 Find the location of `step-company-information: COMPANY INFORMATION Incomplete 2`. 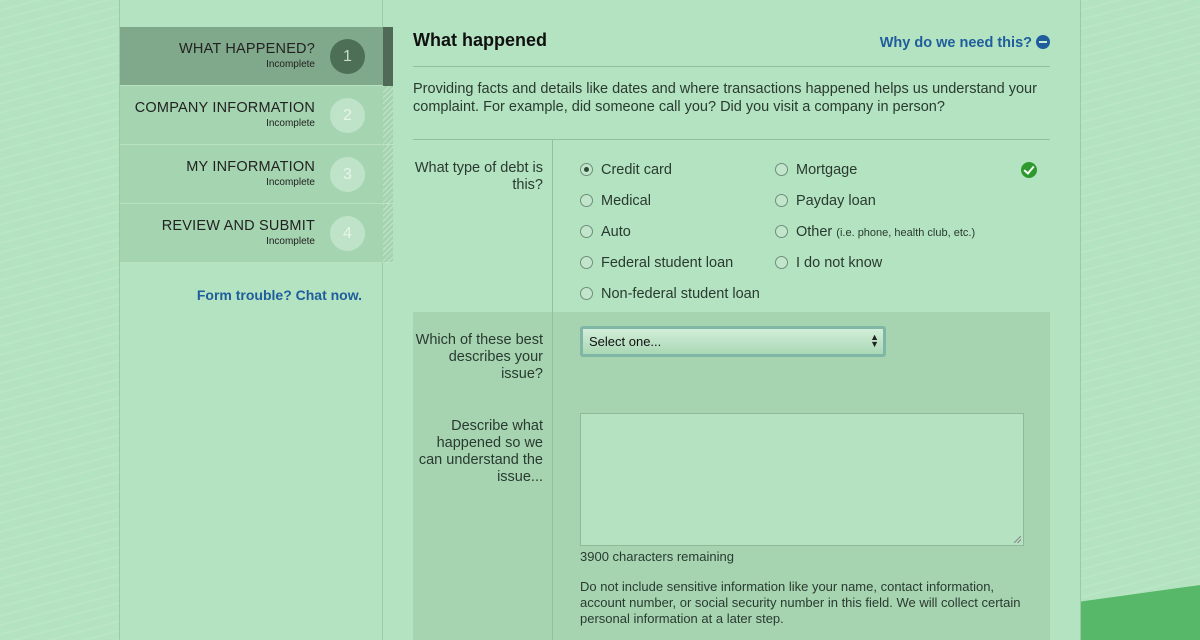

step-company-information: COMPANY INFORMATION Incomplete 2 is located at coordinates (256, 115).